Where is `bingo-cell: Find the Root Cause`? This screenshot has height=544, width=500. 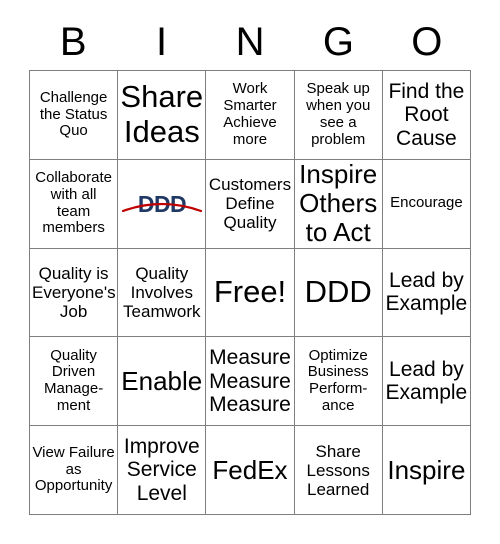 bingo-cell: Find the Root Cause is located at coordinates (426, 115).